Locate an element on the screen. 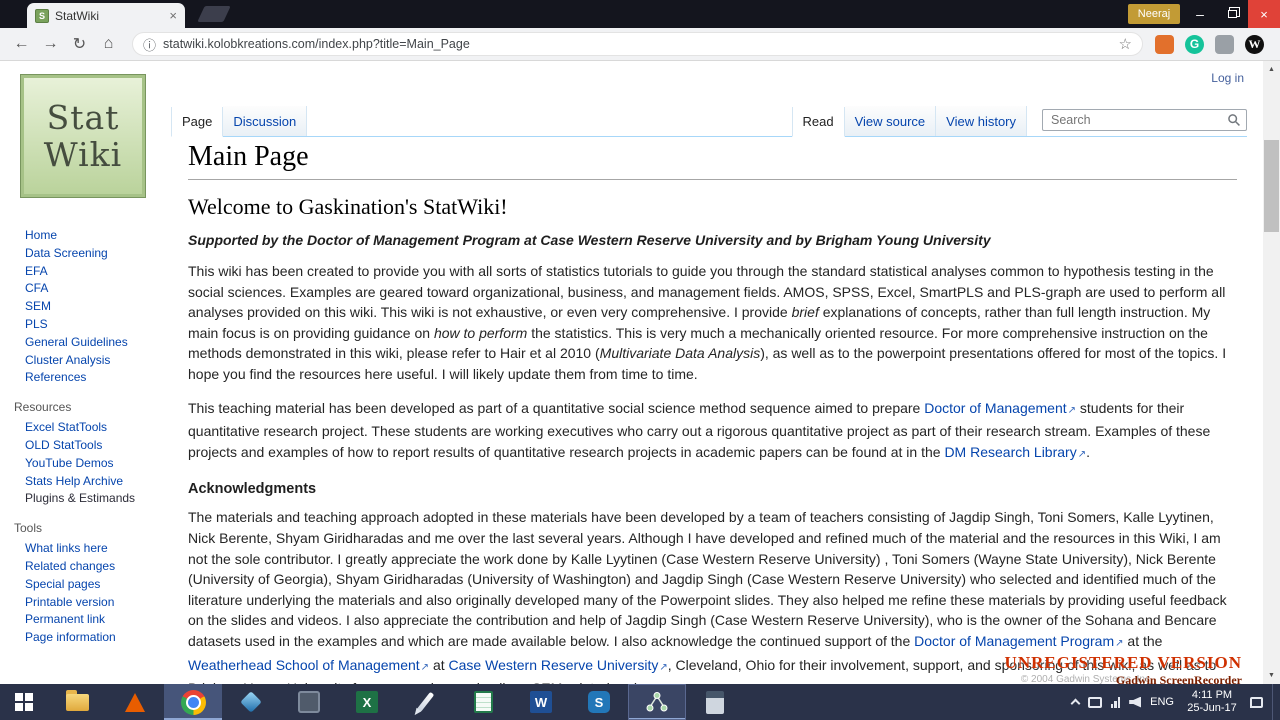 The height and width of the screenshot is (720, 1280). sidebar-link-special-pages: Special pages is located at coordinates (62, 585).